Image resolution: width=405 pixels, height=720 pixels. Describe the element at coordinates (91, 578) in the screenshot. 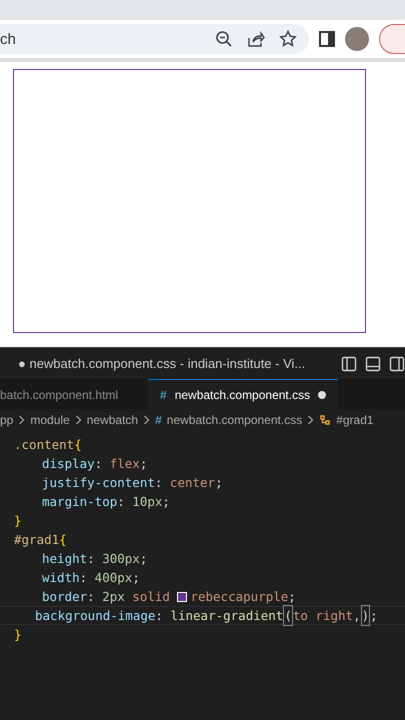

I see `code-line: width: 400px;` at that location.